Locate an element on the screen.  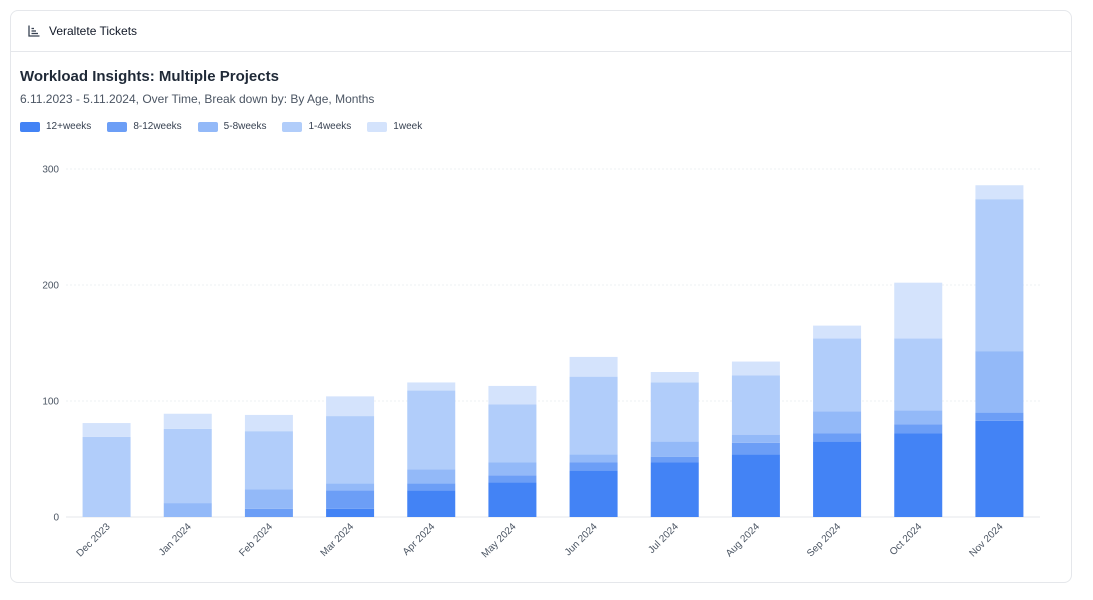
x-tick-label: Dec 2023 is located at coordinates (94, 540).